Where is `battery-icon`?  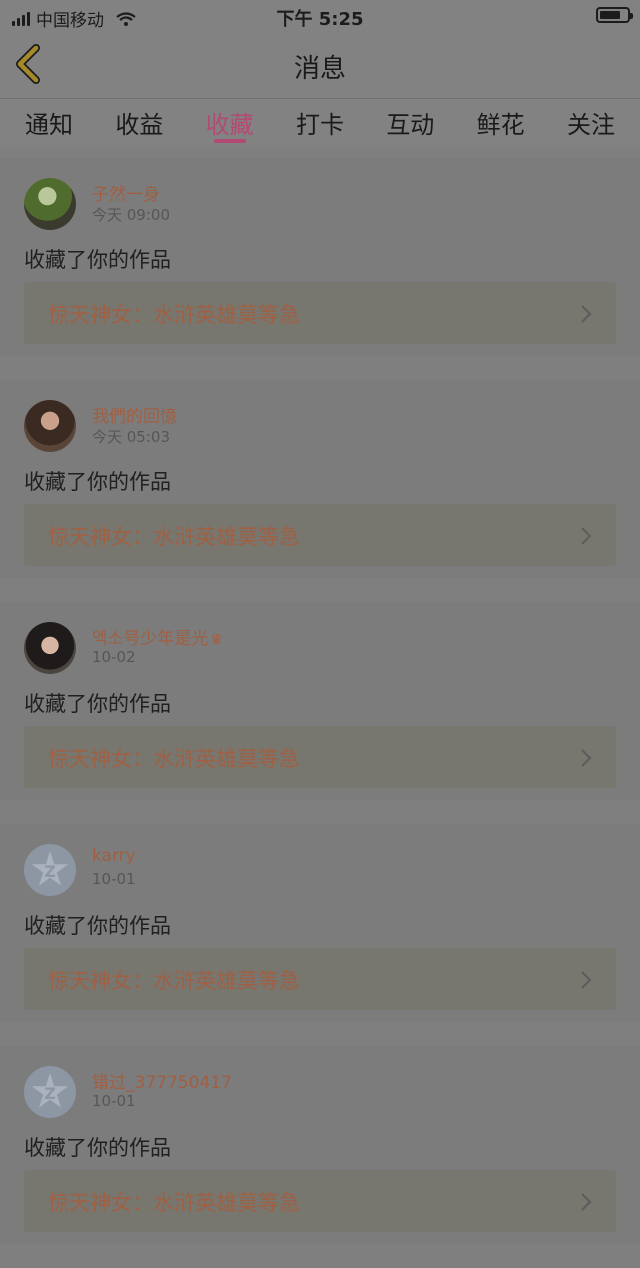 battery-icon is located at coordinates (614, 15).